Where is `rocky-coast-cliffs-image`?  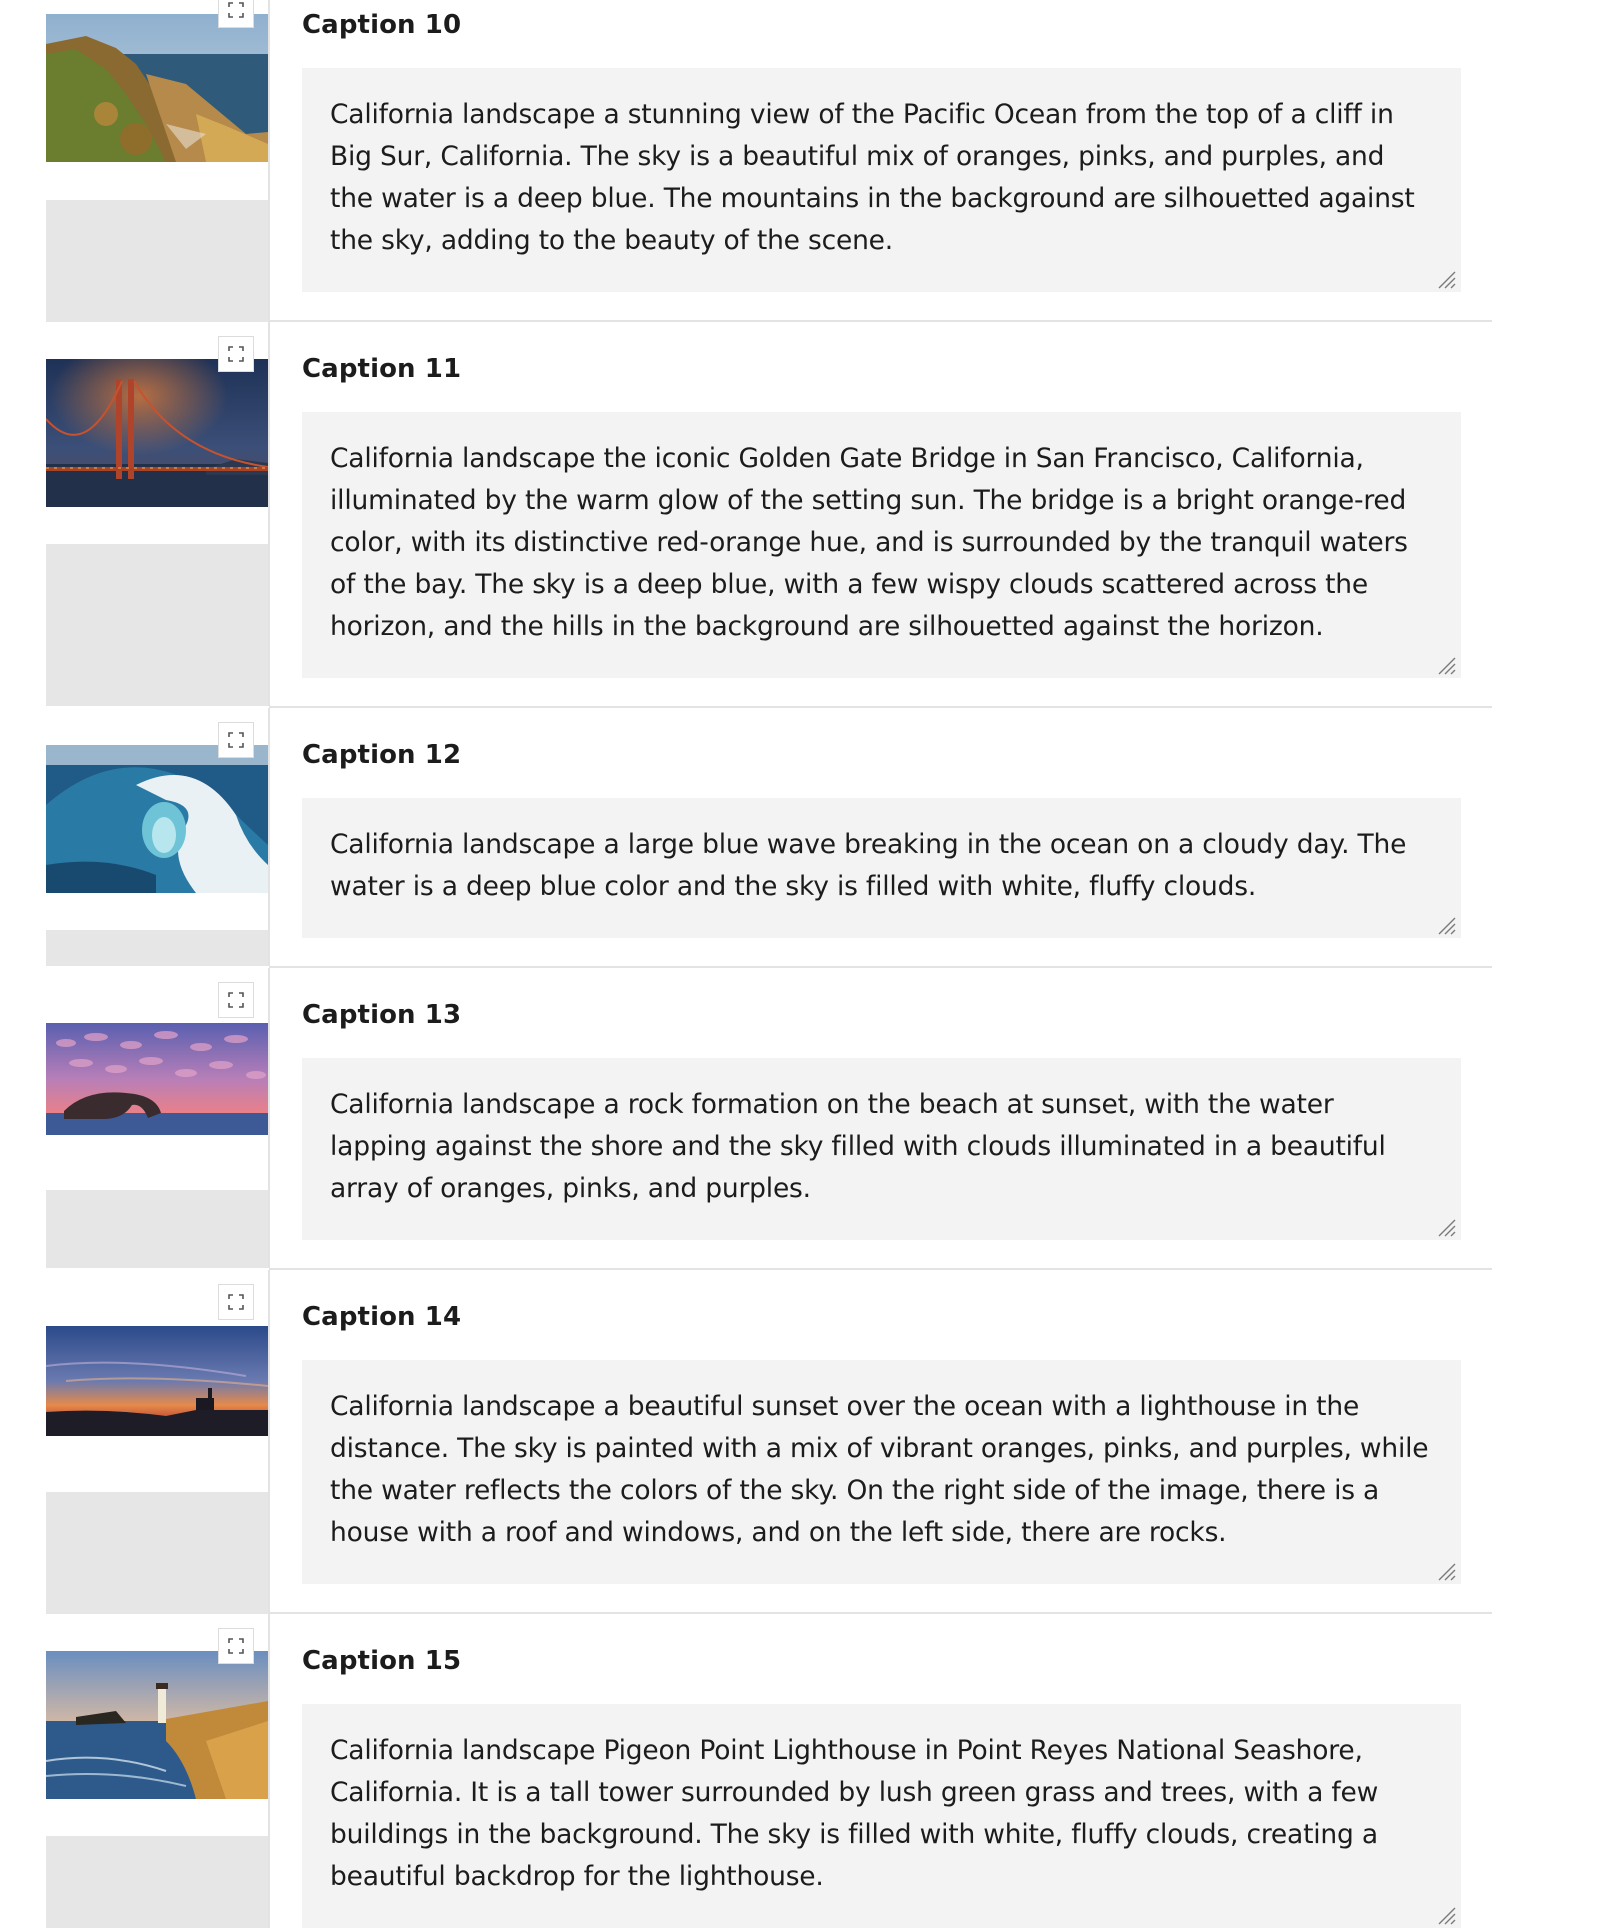 rocky-coast-cliffs-image is located at coordinates (157, 88).